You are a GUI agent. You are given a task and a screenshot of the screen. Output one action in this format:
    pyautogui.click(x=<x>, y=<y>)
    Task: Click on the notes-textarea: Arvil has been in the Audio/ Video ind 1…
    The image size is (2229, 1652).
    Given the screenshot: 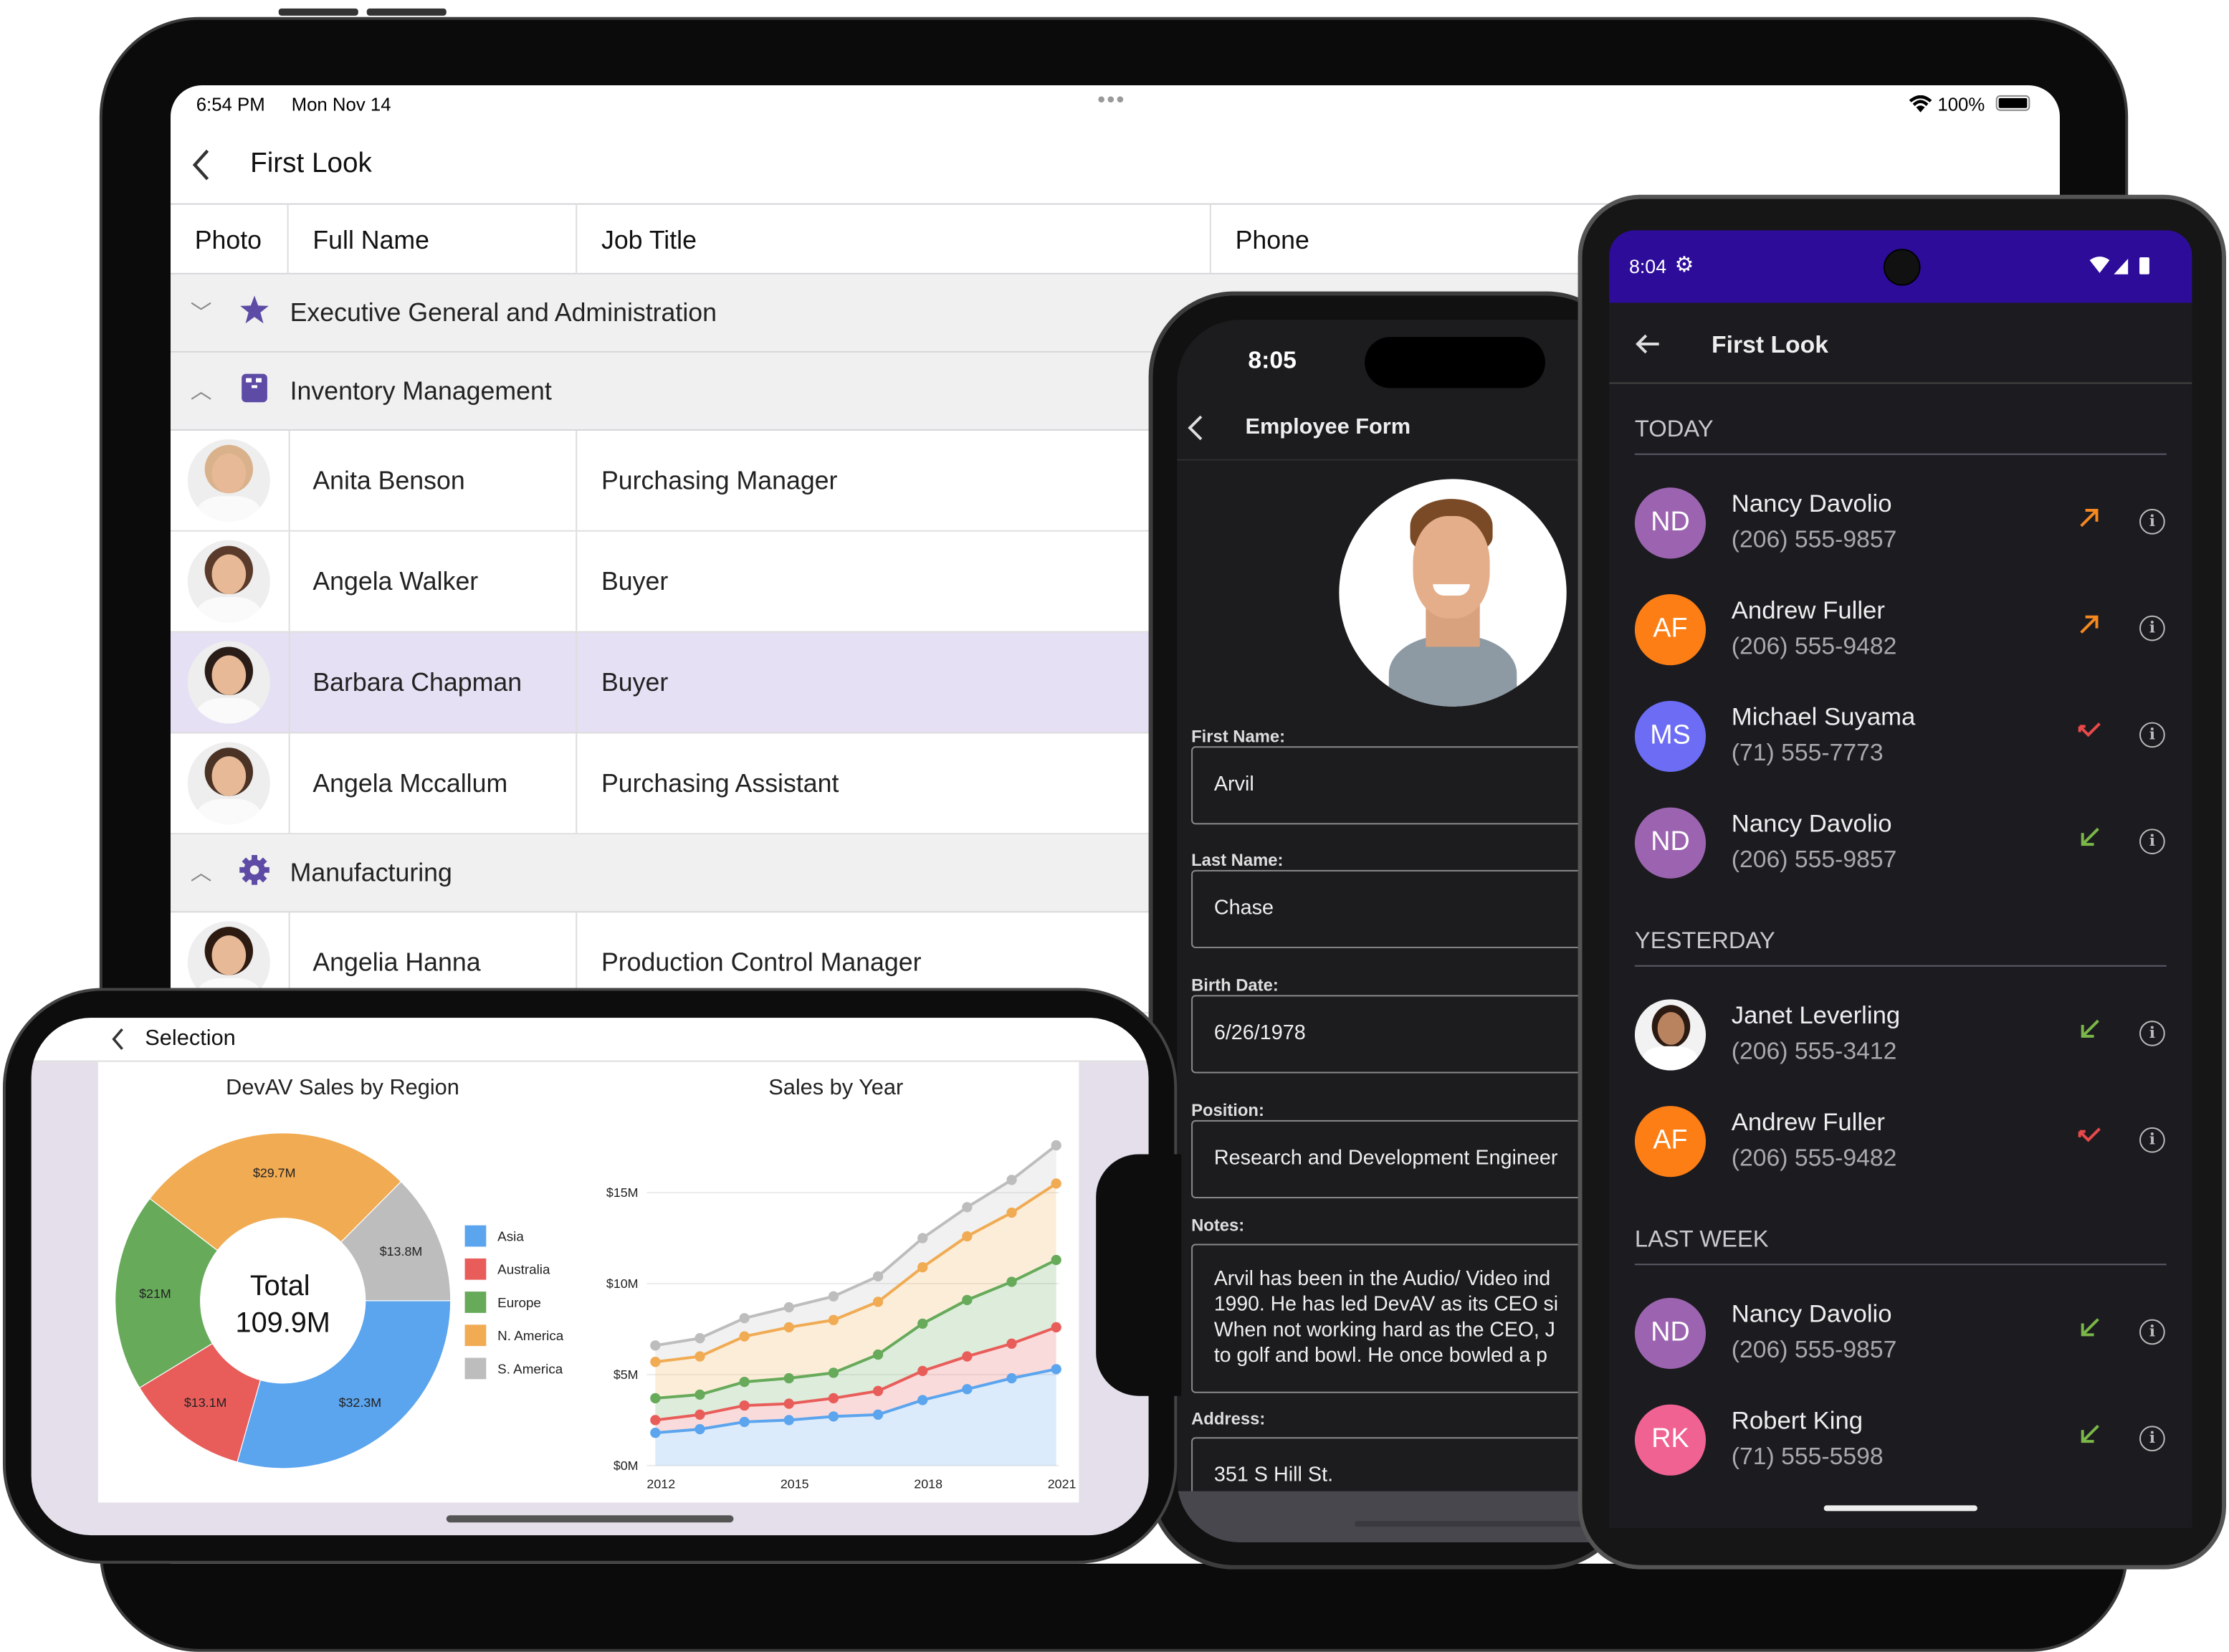 What is the action you would take?
    pyautogui.click(x=1404, y=1318)
    